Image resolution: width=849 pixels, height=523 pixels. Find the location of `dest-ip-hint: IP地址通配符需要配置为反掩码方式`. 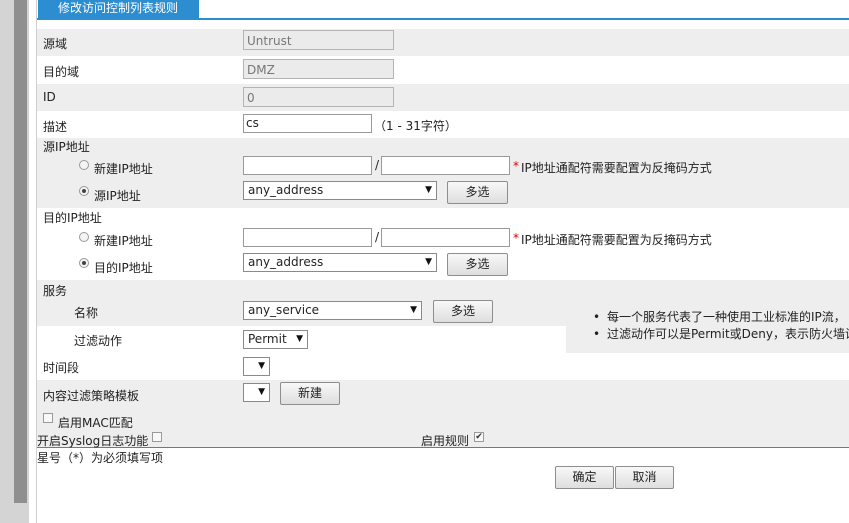

dest-ip-hint: IP地址通配符需要配置为反掩码方式 is located at coordinates (616, 240).